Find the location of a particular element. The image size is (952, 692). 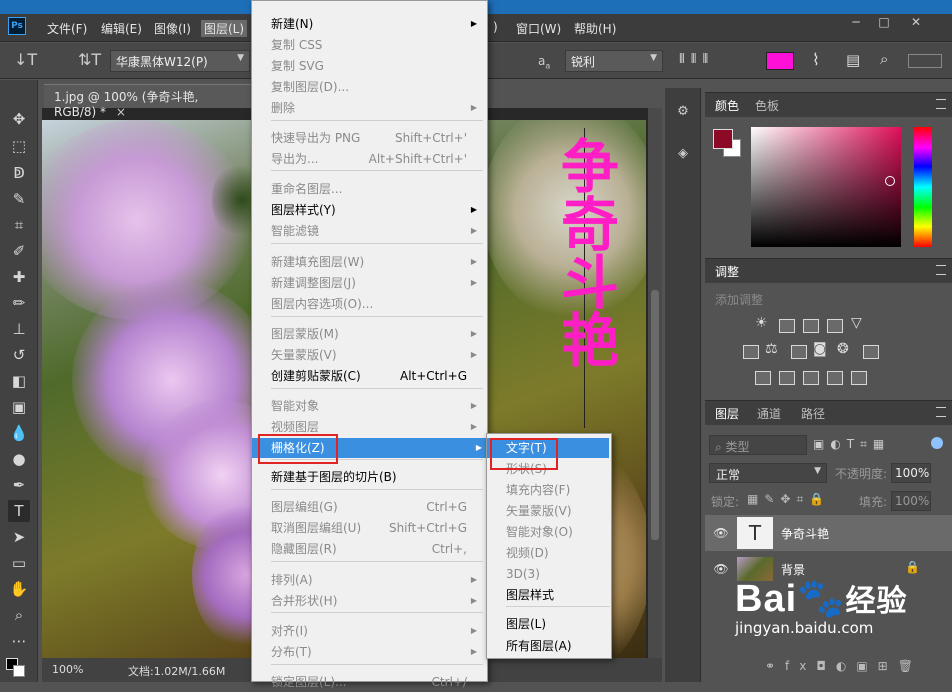

selective-color-icon is located at coordinates (835, 378).